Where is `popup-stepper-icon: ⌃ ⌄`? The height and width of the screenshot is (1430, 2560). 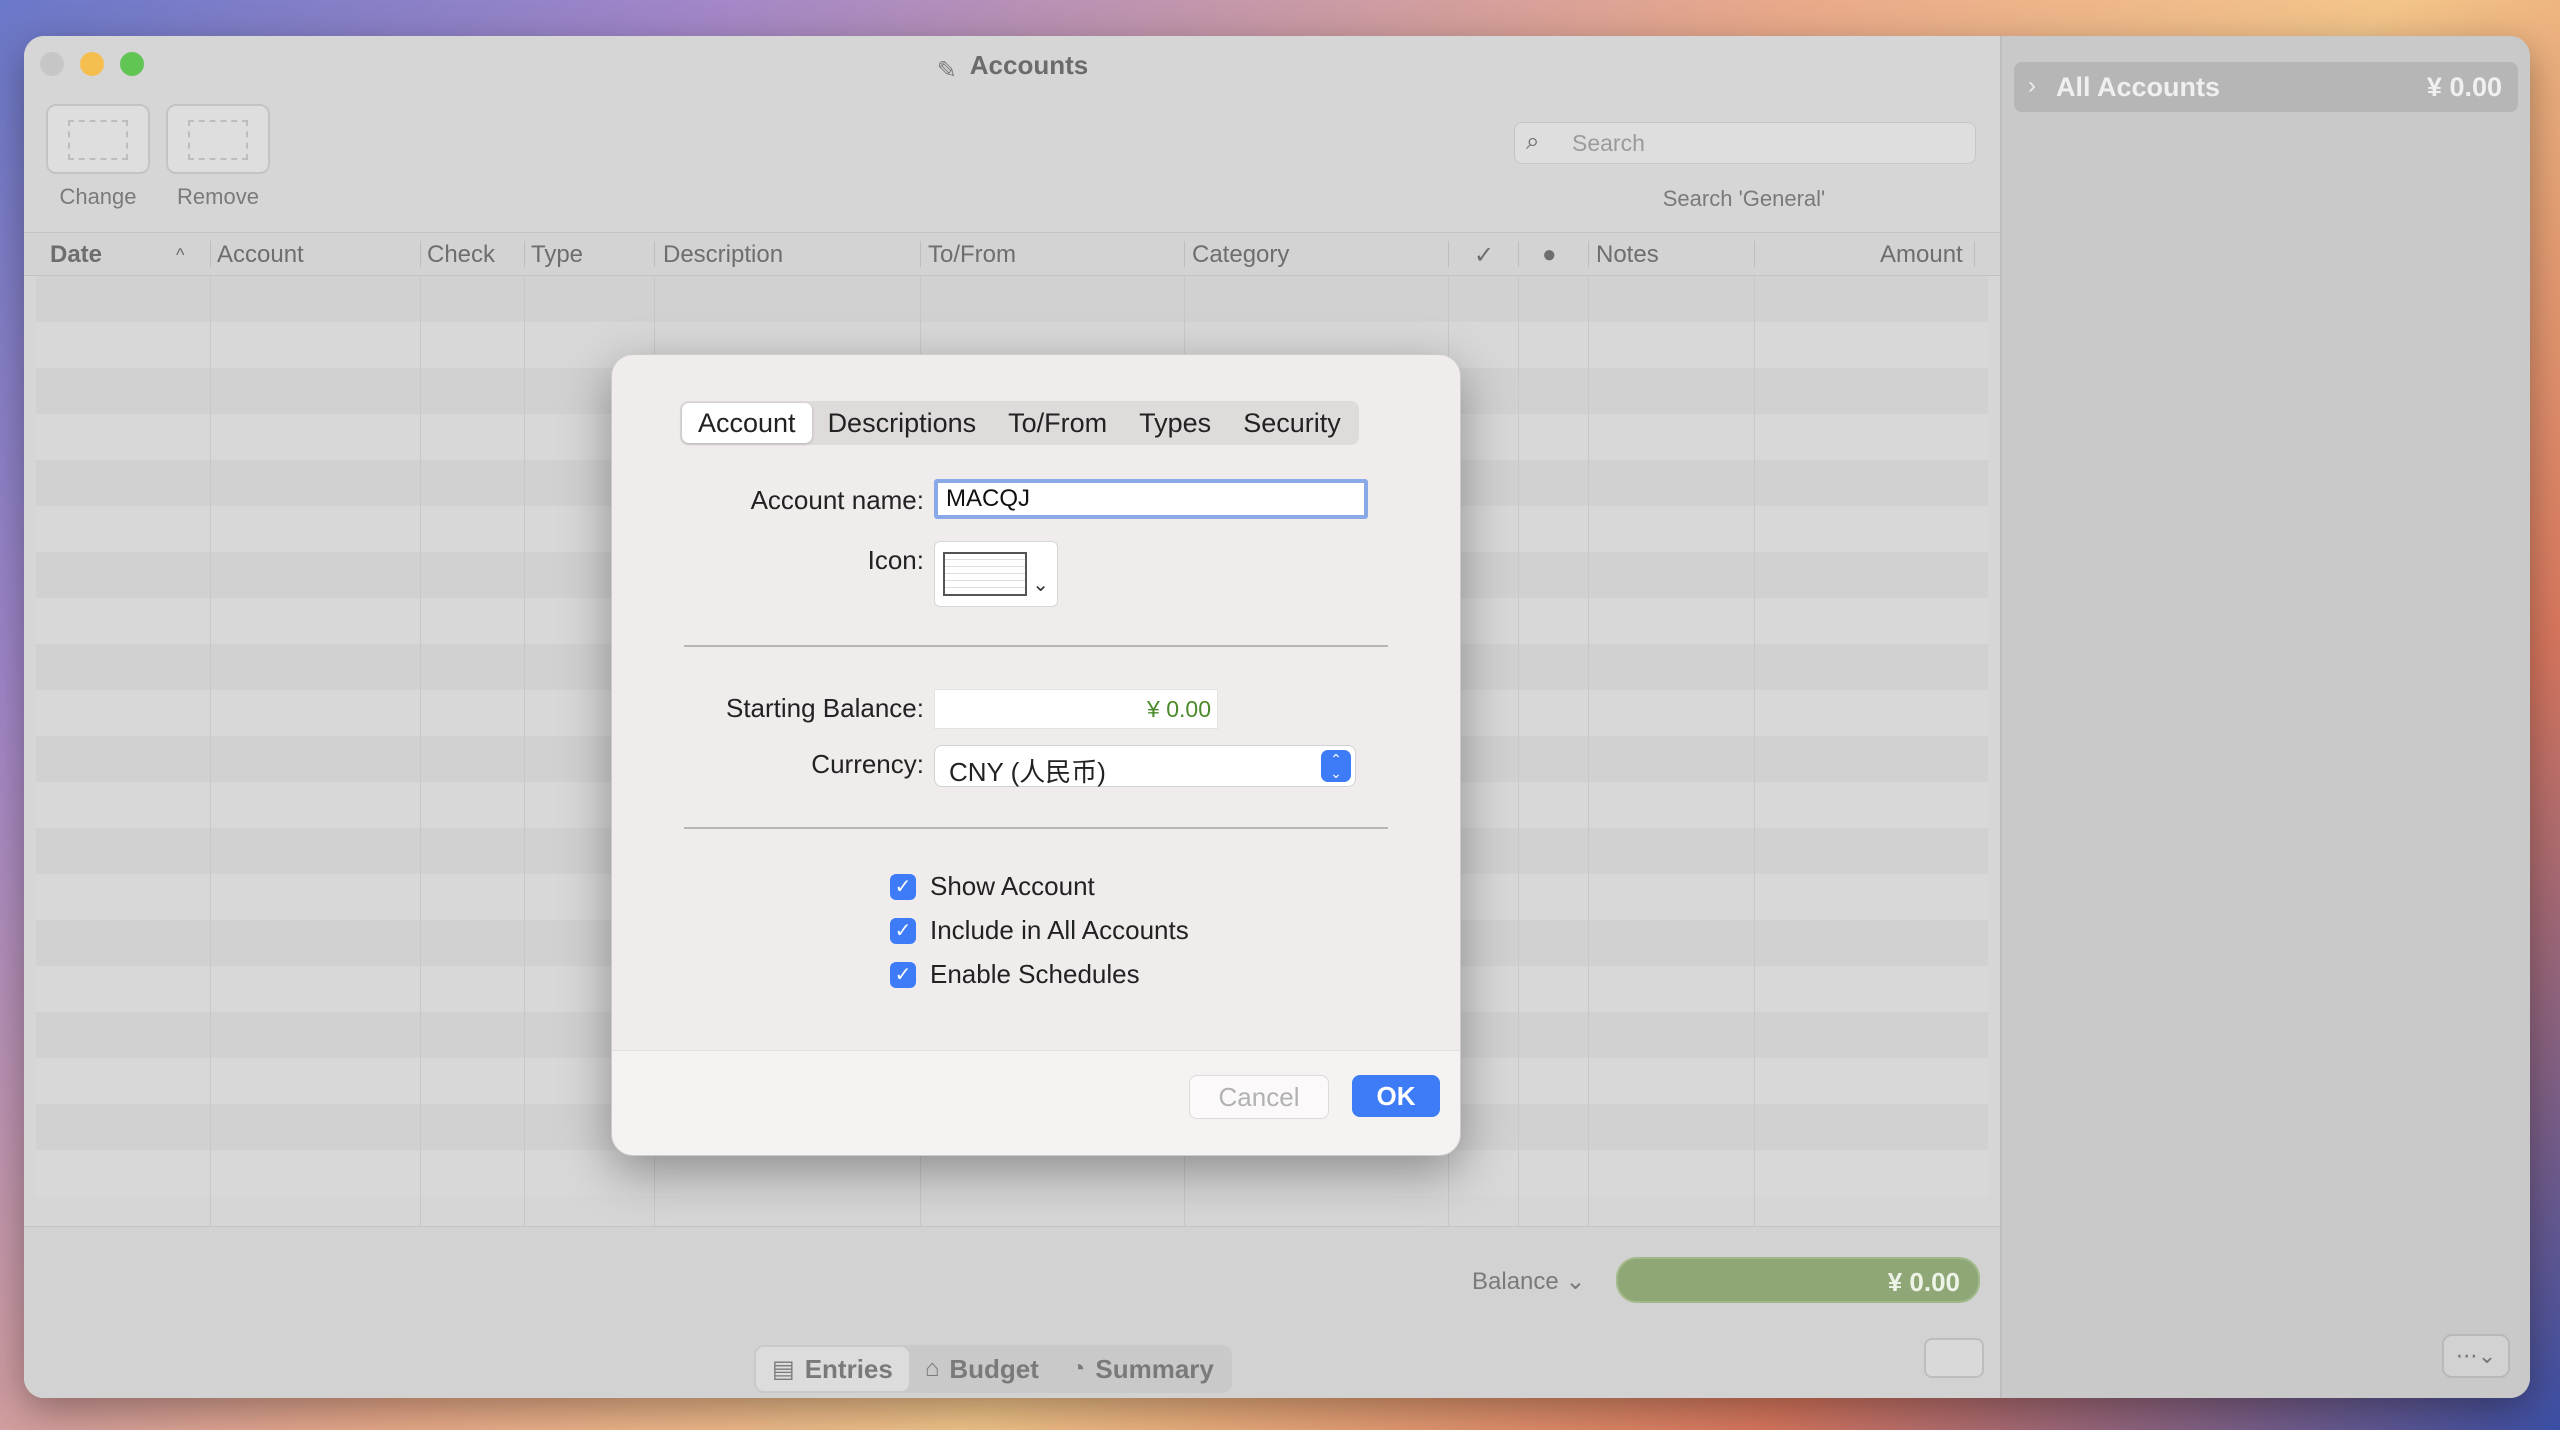
popup-stepper-icon: ⌃ ⌄ is located at coordinates (1336, 766).